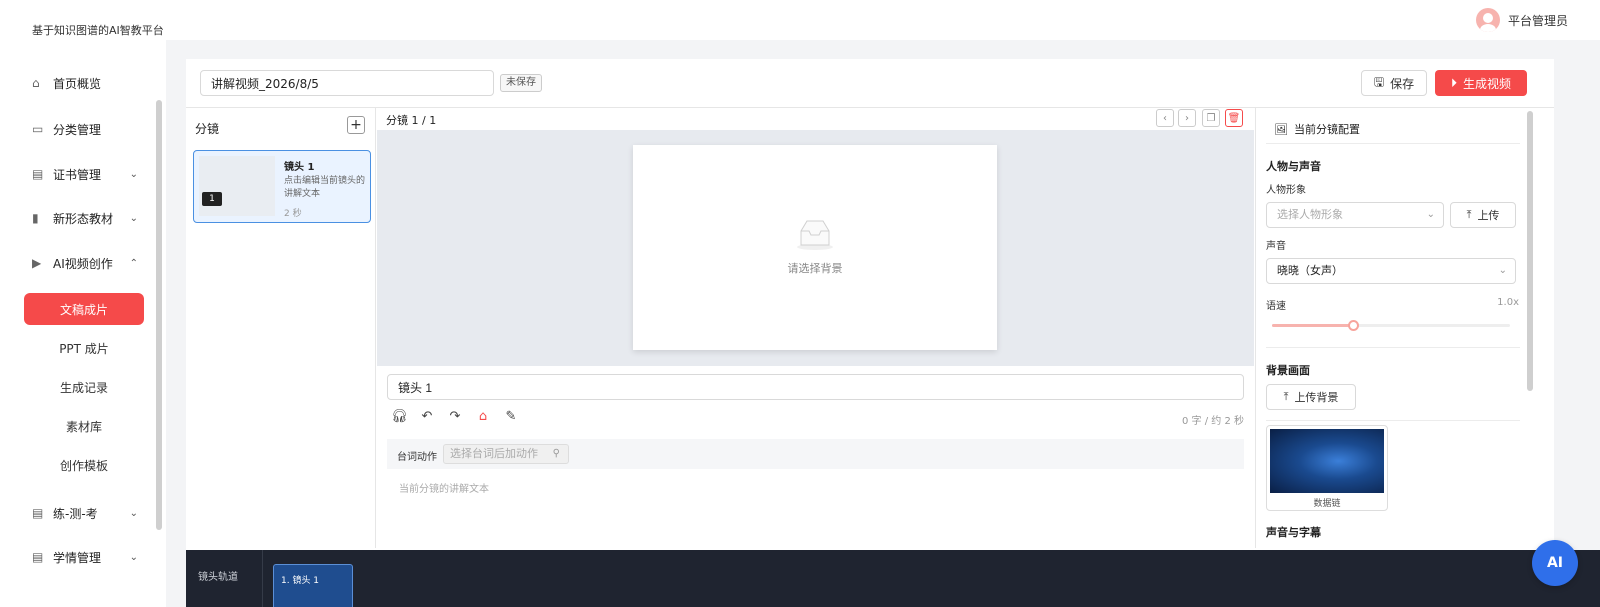 The width and height of the screenshot is (1600, 607). What do you see at coordinates (84, 218) in the screenshot?
I see `sidebar-item-textbook: ▮ 新形态教材 ⌄` at bounding box center [84, 218].